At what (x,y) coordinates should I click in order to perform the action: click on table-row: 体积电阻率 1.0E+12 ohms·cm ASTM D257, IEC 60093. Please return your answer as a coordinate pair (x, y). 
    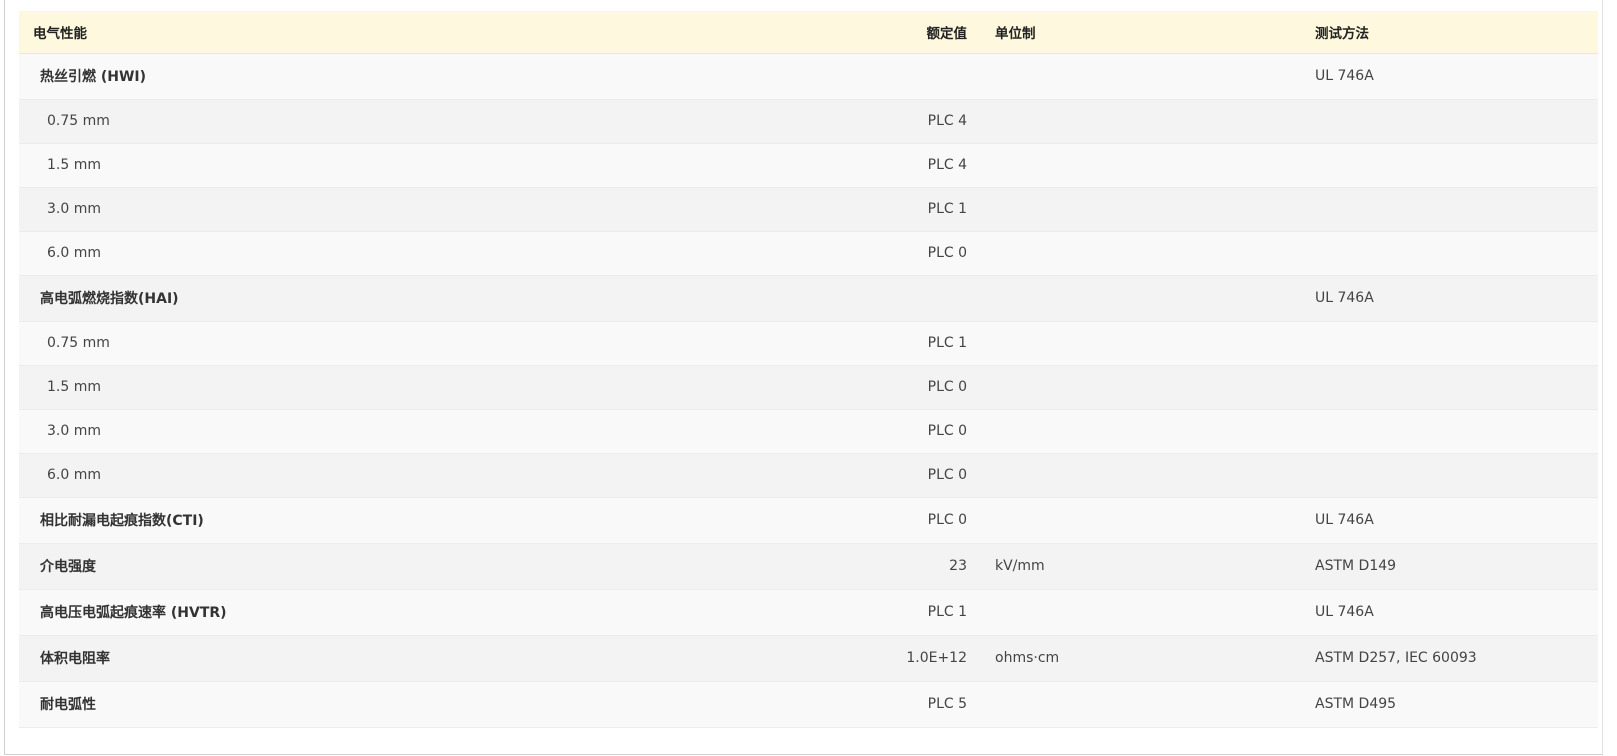
    Looking at the image, I should click on (808, 658).